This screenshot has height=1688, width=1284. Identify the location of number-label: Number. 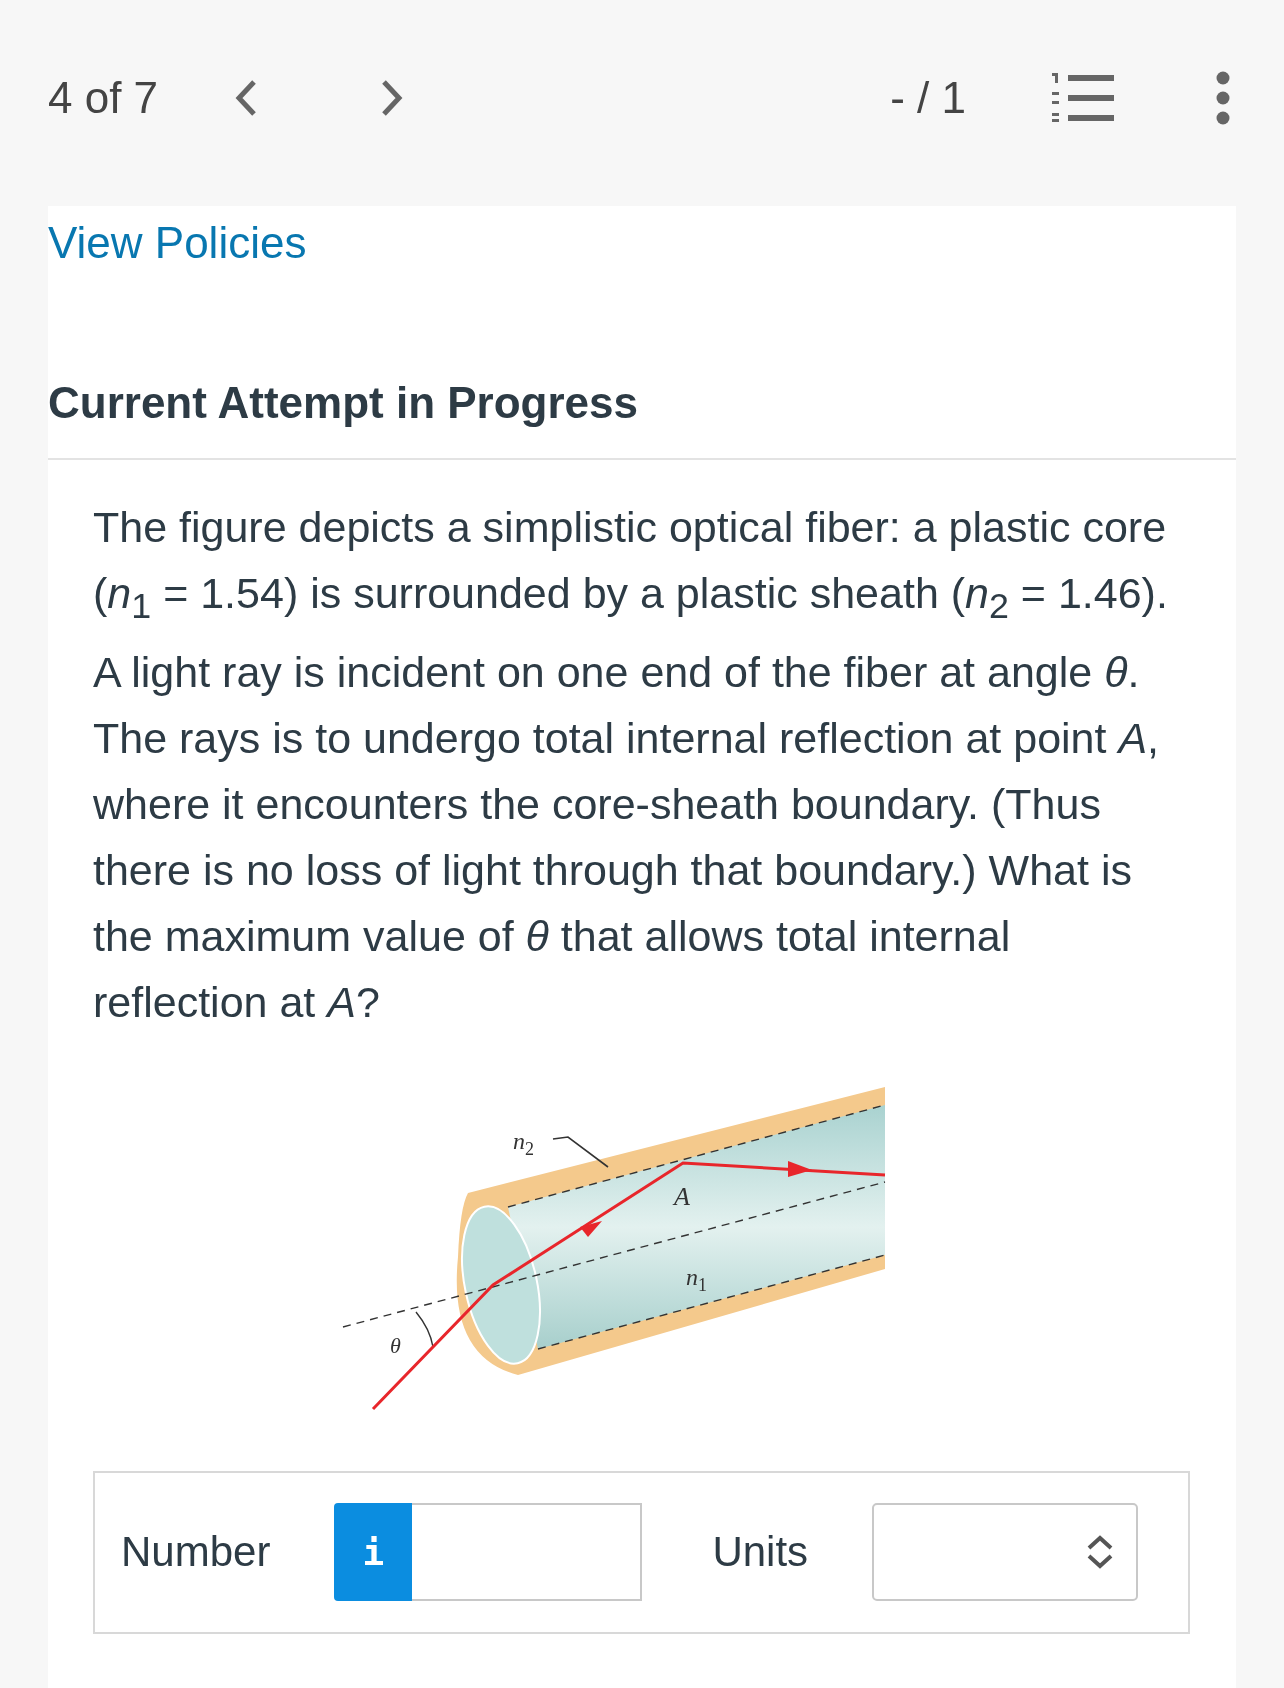
(196, 1552).